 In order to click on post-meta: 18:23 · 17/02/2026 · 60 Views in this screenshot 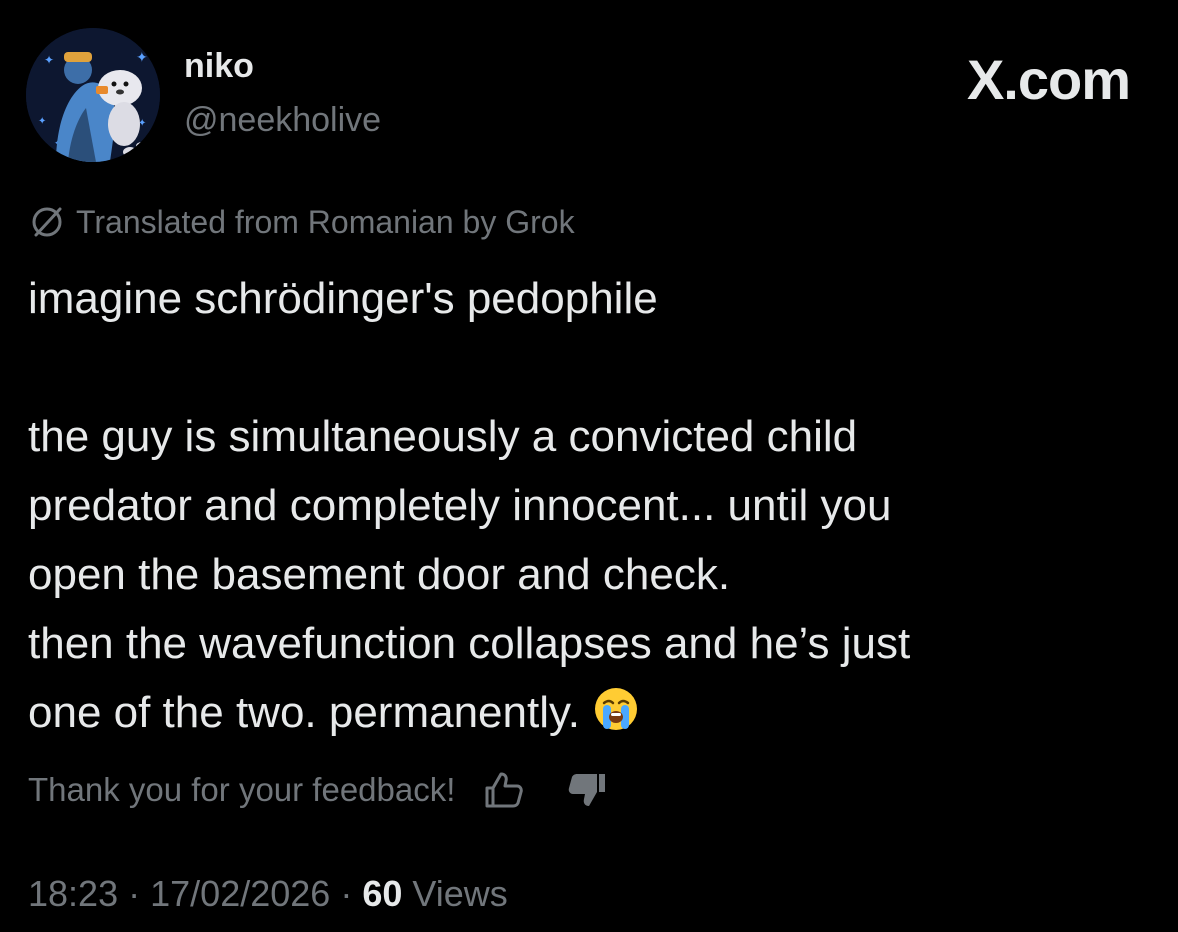, I will do `click(268, 894)`.